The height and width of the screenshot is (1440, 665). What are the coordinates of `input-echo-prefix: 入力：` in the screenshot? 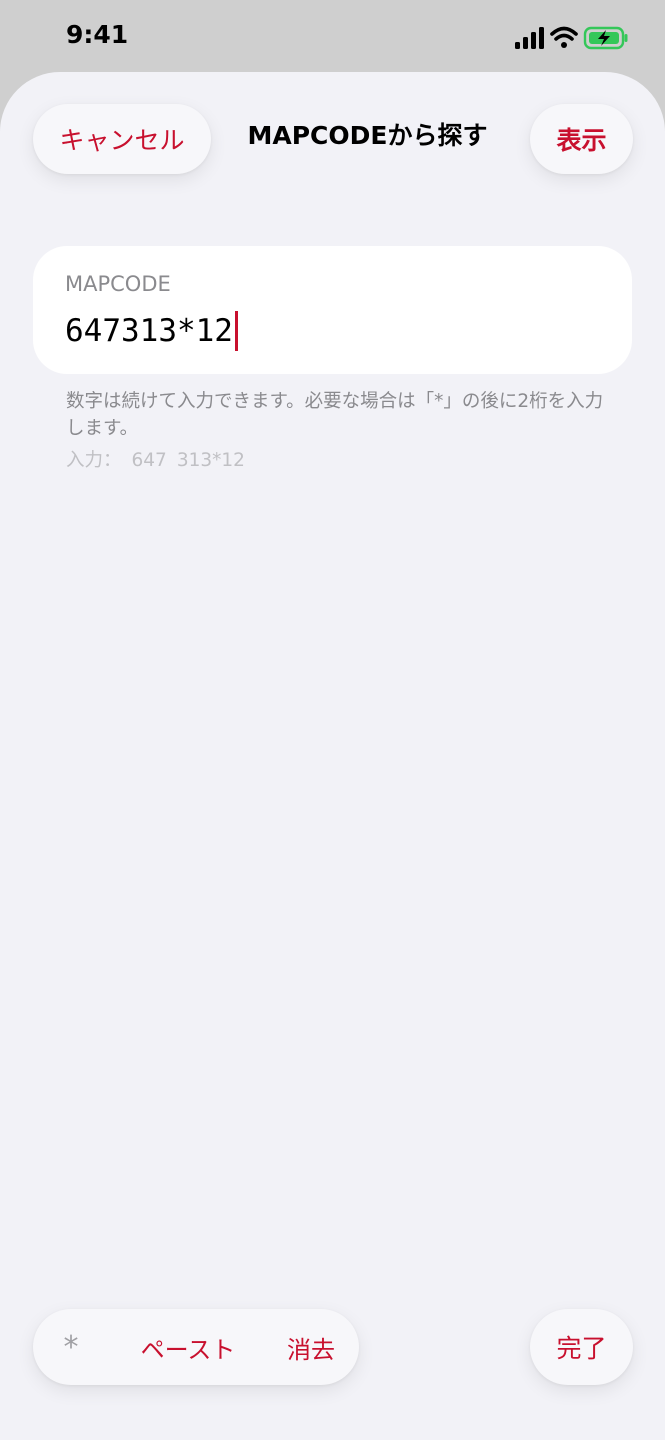 It's located at (94, 460).